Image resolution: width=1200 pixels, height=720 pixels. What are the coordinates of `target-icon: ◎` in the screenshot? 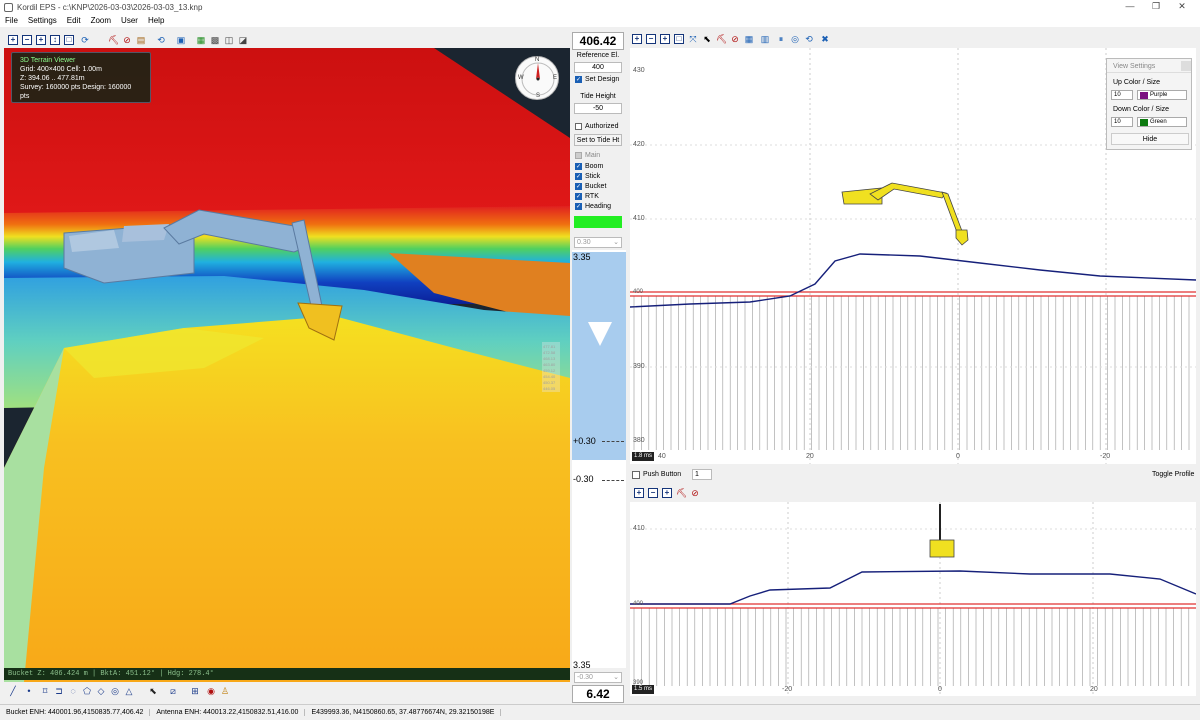 It's located at (795, 39).